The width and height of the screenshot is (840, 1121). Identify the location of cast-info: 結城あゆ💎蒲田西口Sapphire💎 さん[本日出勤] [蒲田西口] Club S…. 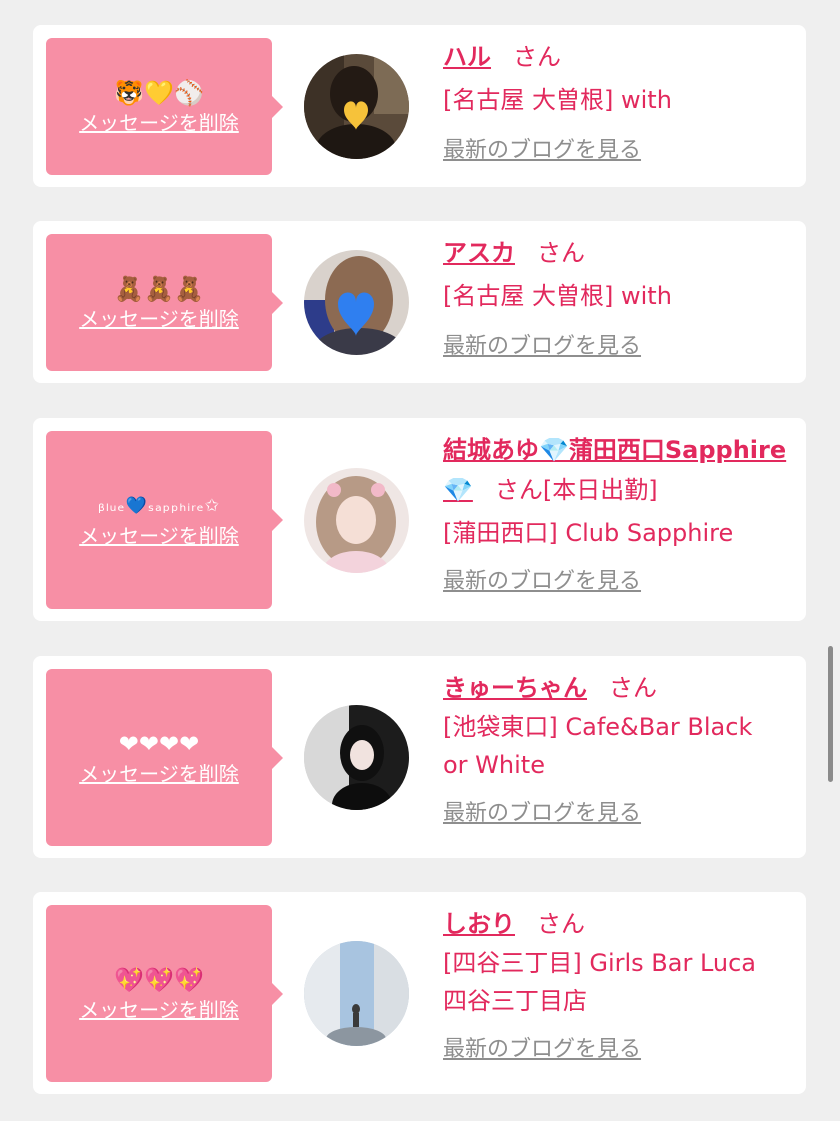
(619, 515).